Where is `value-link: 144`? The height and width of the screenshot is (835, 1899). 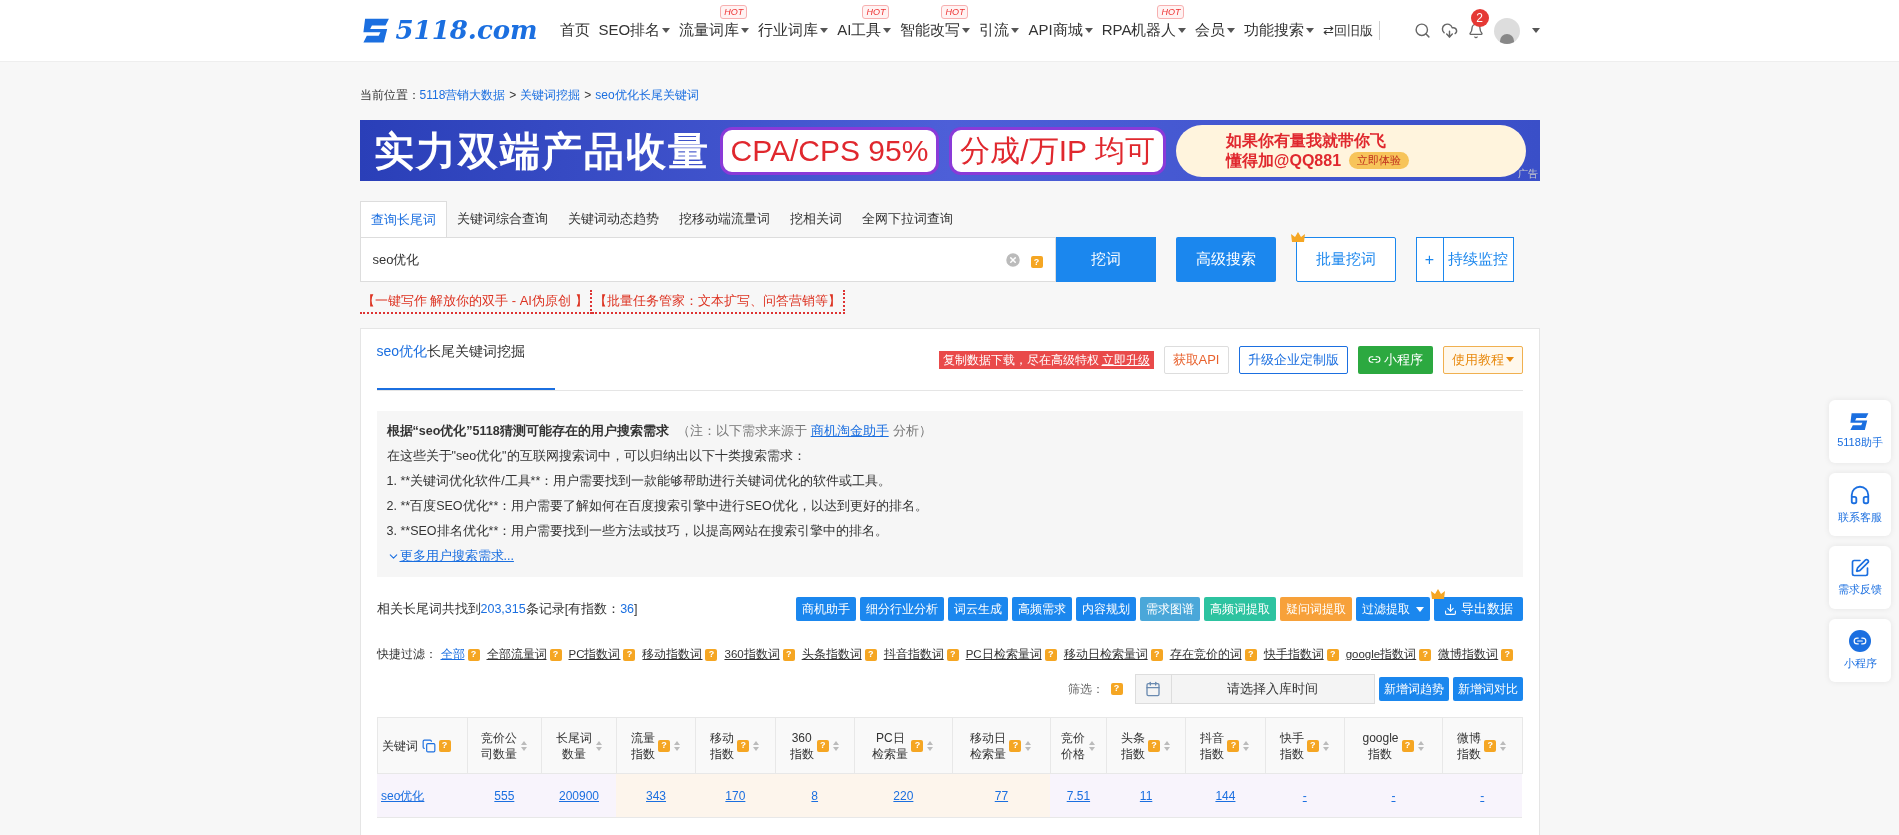
value-link: 144 is located at coordinates (1225, 795).